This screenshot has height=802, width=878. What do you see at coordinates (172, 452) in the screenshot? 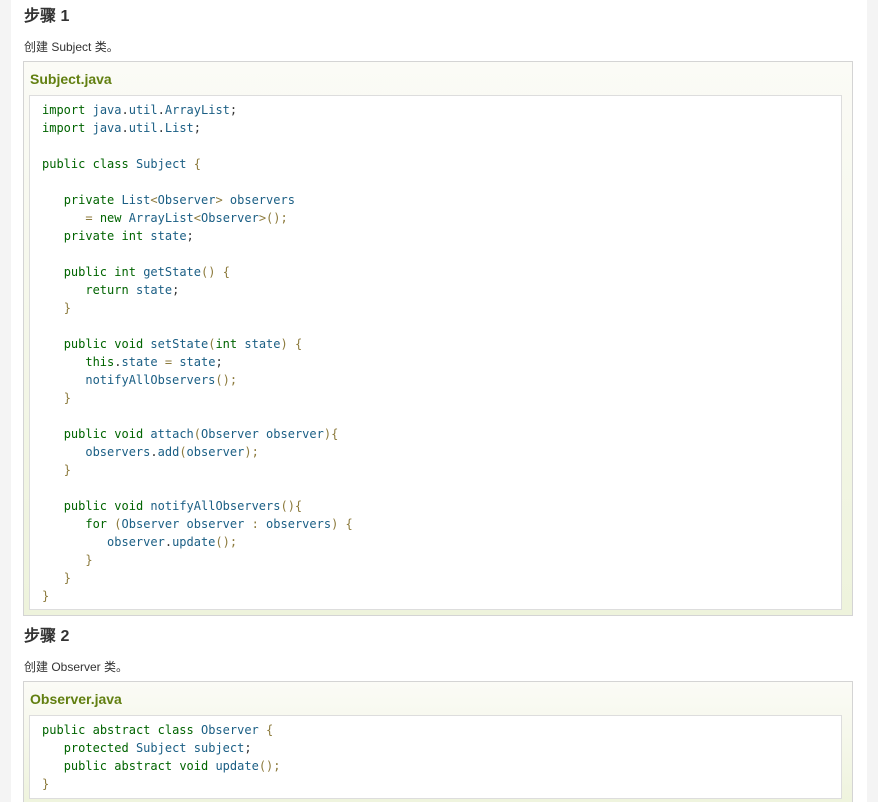
I see `code-line: observers.add(observer);` at bounding box center [172, 452].